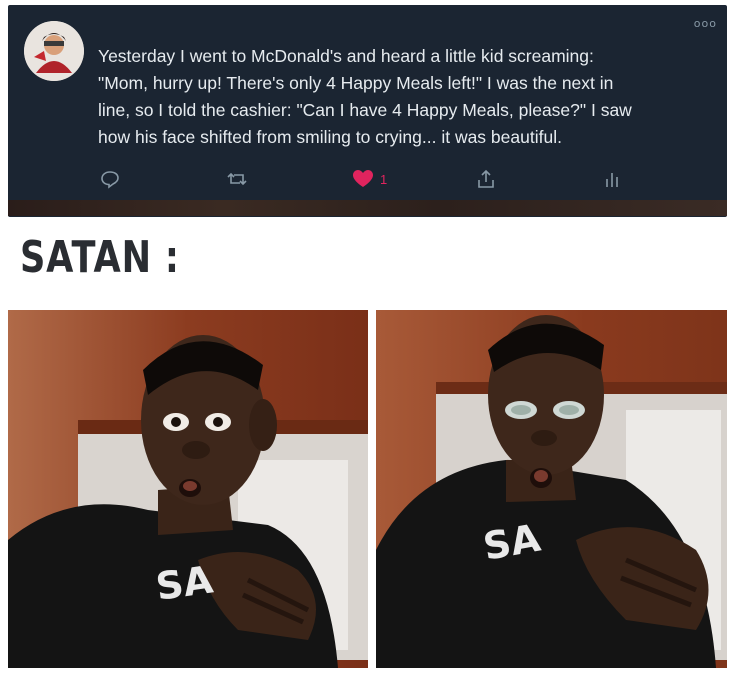  I want to click on analytics-button, so click(612, 179).